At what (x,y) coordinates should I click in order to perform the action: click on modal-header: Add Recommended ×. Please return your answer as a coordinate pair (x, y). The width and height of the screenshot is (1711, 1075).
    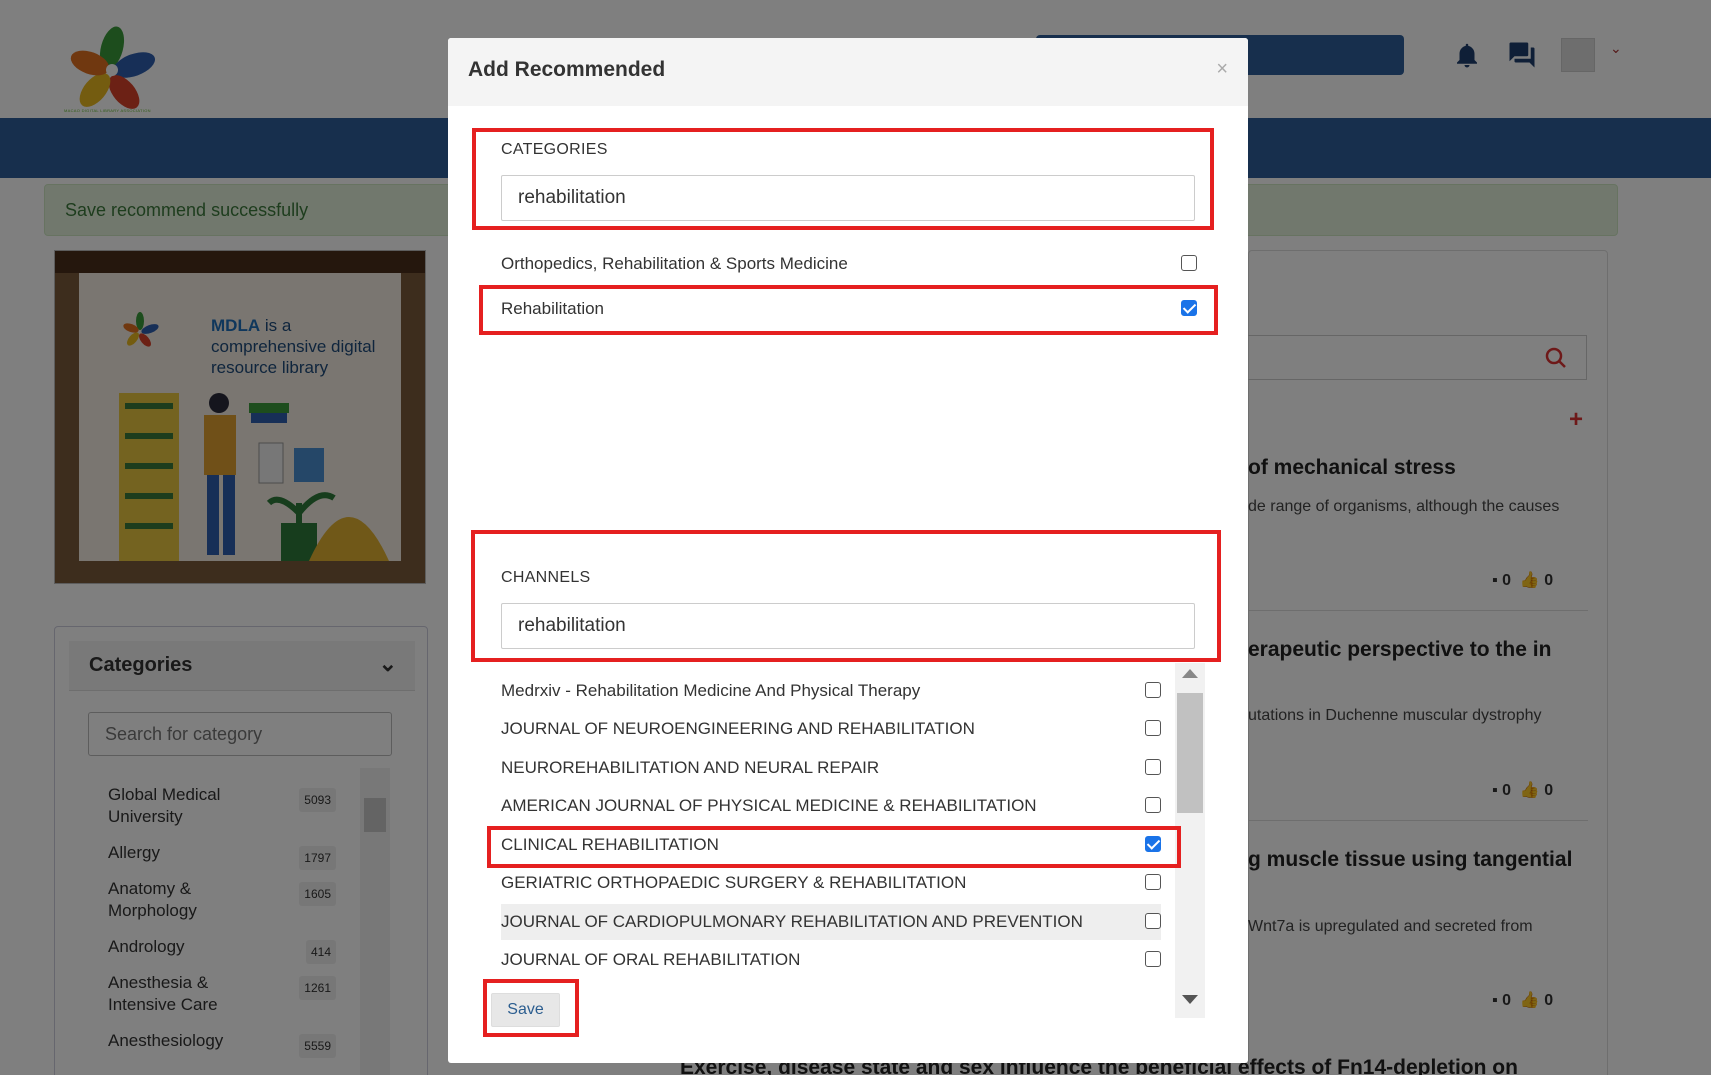
    Looking at the image, I should click on (848, 72).